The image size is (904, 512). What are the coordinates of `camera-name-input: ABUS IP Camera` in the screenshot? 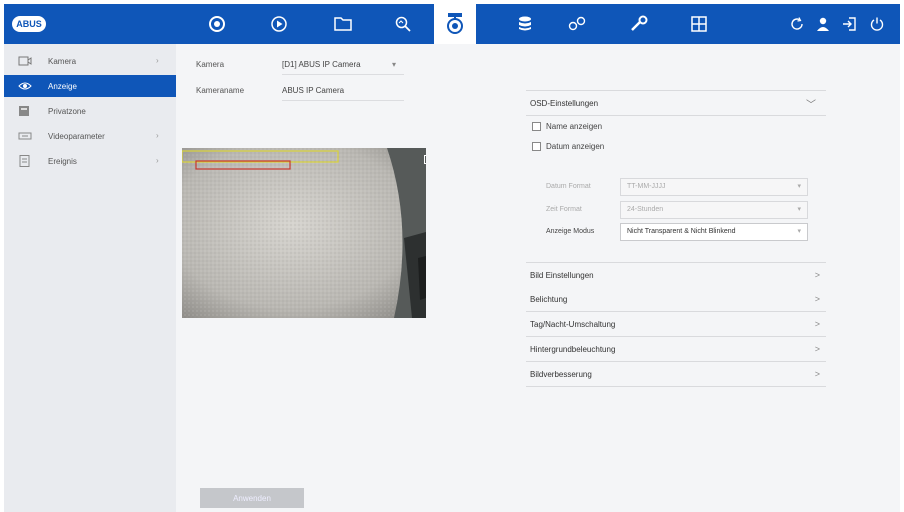 It's located at (343, 90).